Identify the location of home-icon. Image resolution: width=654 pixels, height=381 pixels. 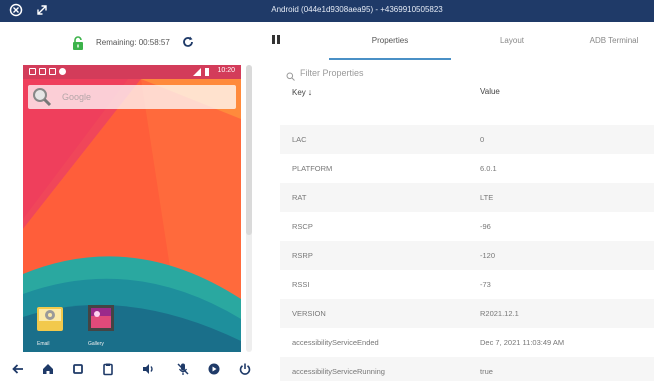
(48, 370).